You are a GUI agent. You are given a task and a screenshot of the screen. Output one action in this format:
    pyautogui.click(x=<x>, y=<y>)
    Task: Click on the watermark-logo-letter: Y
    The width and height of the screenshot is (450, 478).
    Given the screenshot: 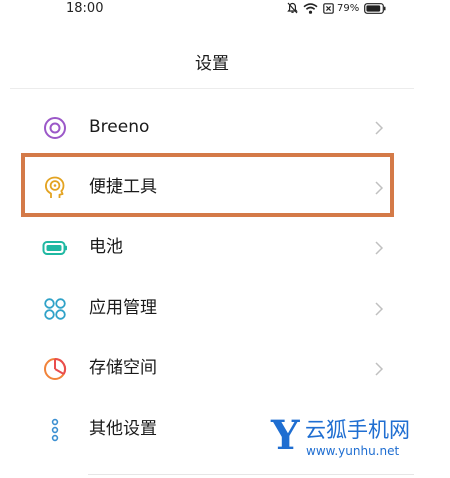 What is the action you would take?
    pyautogui.click(x=285, y=435)
    